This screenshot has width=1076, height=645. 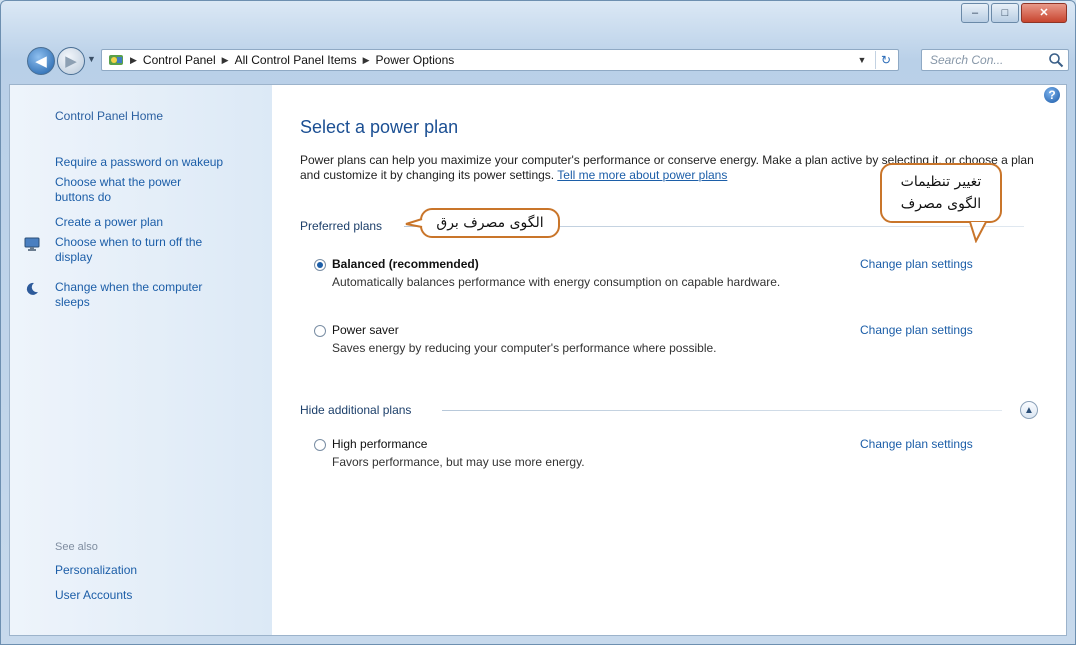 I want to click on page-title: Select a power plan, so click(x=379, y=127).